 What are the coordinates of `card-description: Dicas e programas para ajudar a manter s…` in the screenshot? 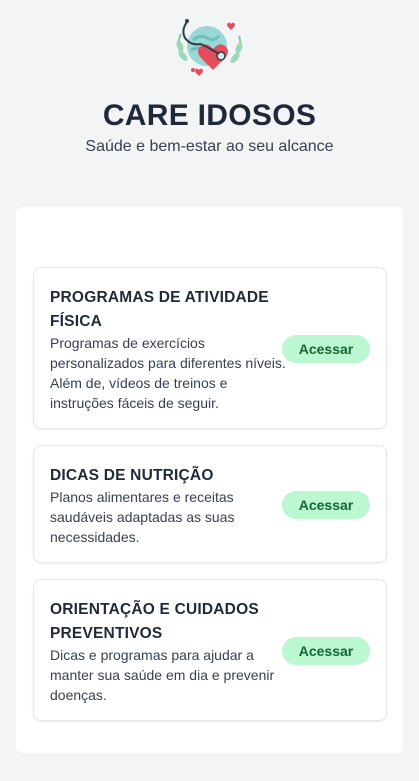 It's located at (162, 675).